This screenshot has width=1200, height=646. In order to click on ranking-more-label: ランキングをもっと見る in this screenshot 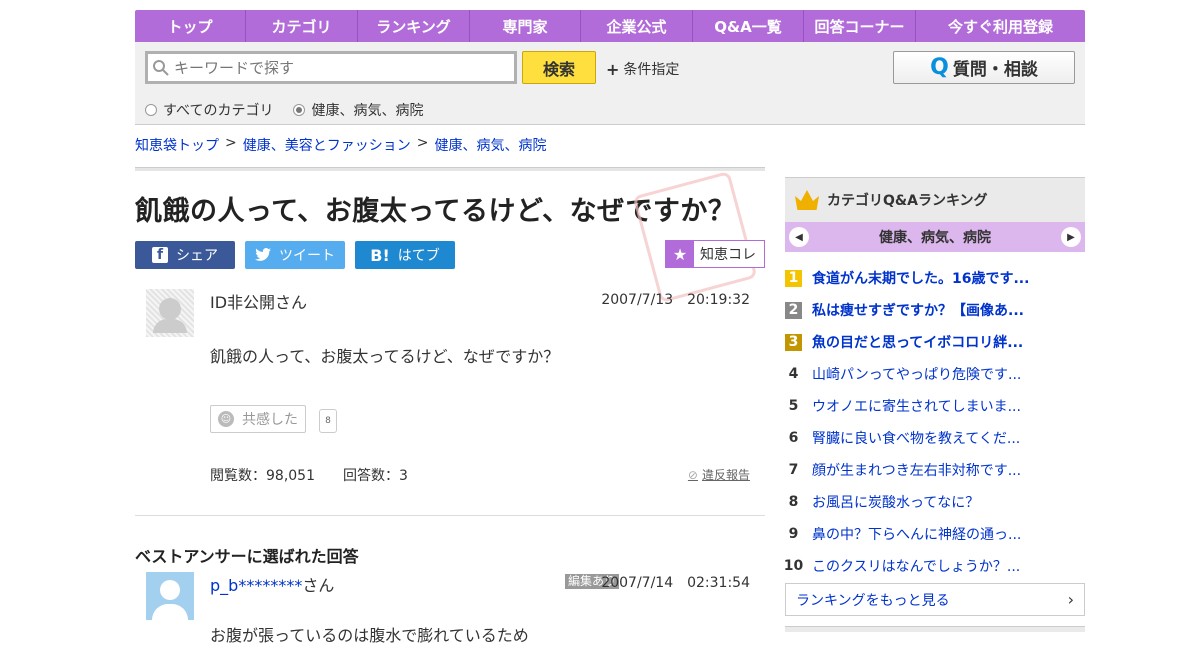, I will do `click(873, 600)`.